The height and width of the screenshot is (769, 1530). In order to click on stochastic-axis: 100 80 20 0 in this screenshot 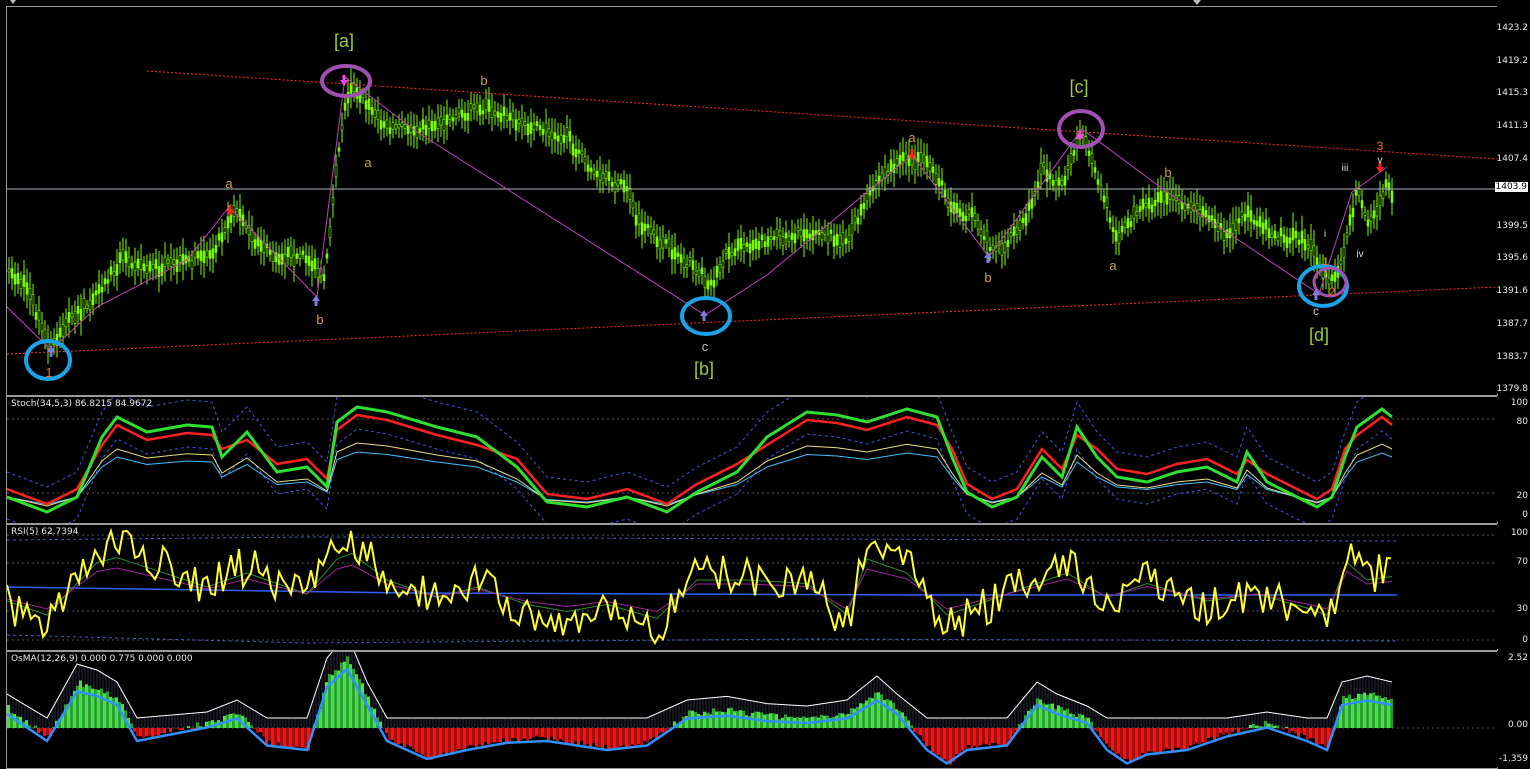, I will do `click(1513, 459)`.